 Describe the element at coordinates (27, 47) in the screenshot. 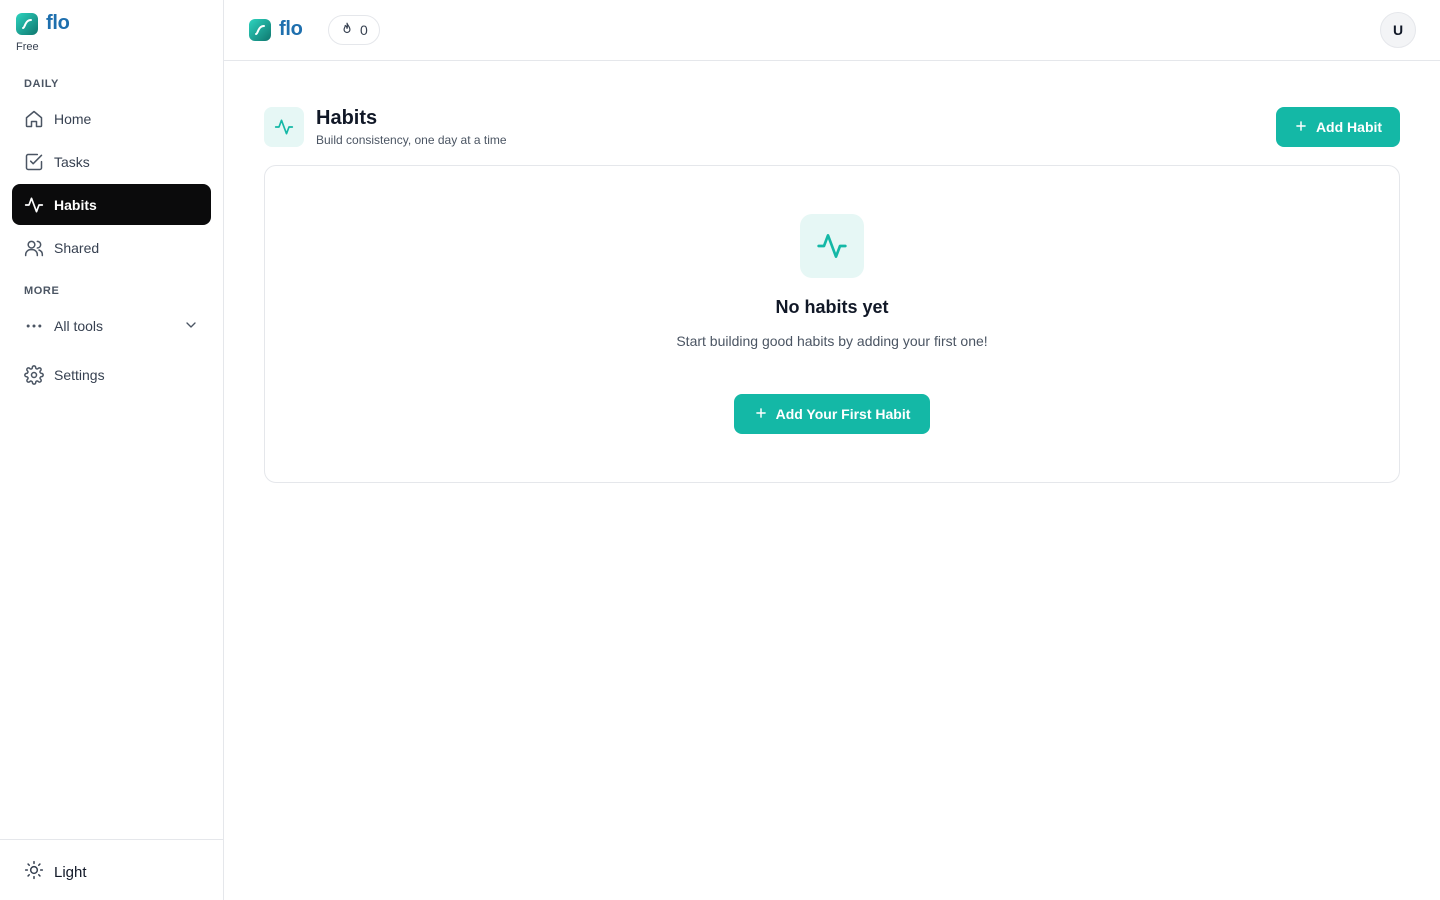

I see `plan-badge: Free` at that location.